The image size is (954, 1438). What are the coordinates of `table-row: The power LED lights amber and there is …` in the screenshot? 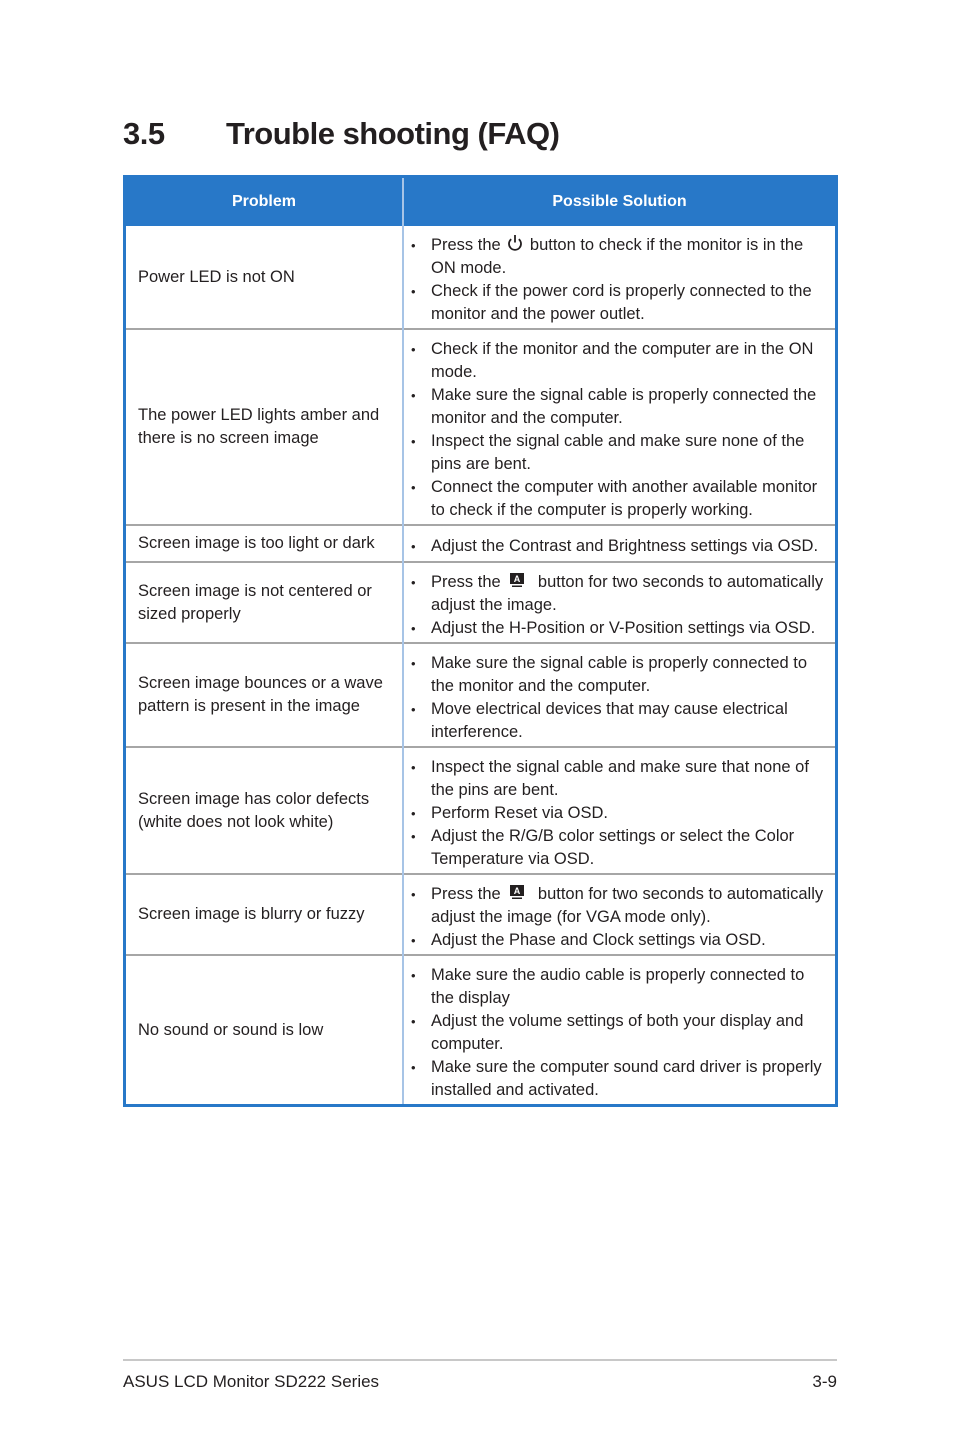 It's located at (480, 426).